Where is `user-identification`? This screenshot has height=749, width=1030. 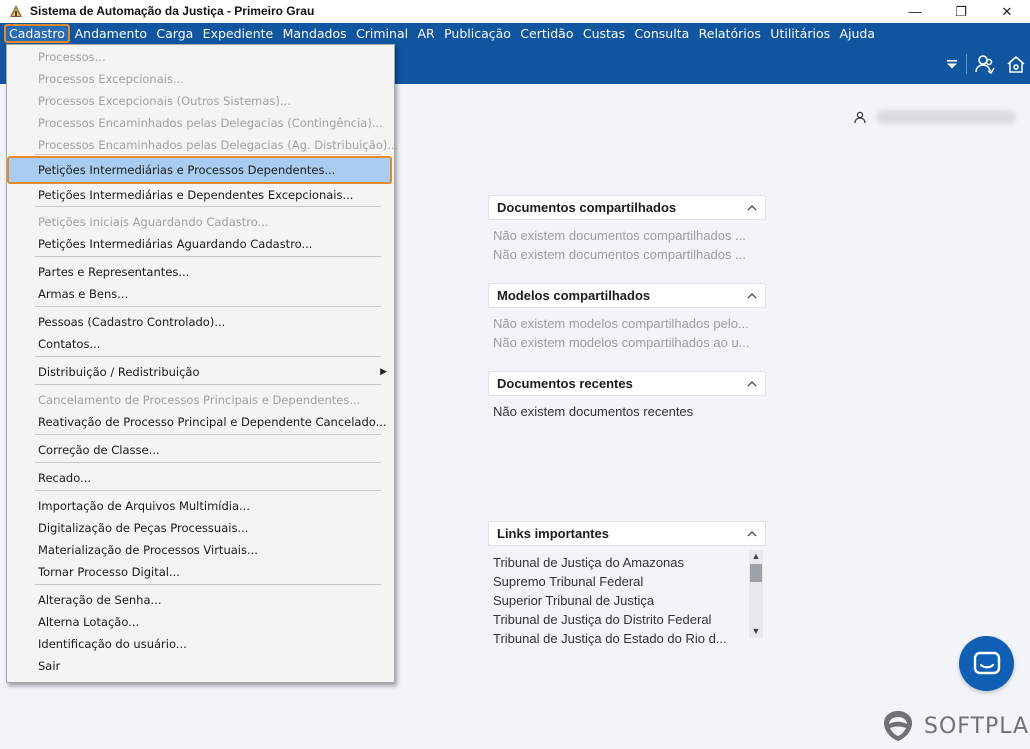 user-identification is located at coordinates (935, 117).